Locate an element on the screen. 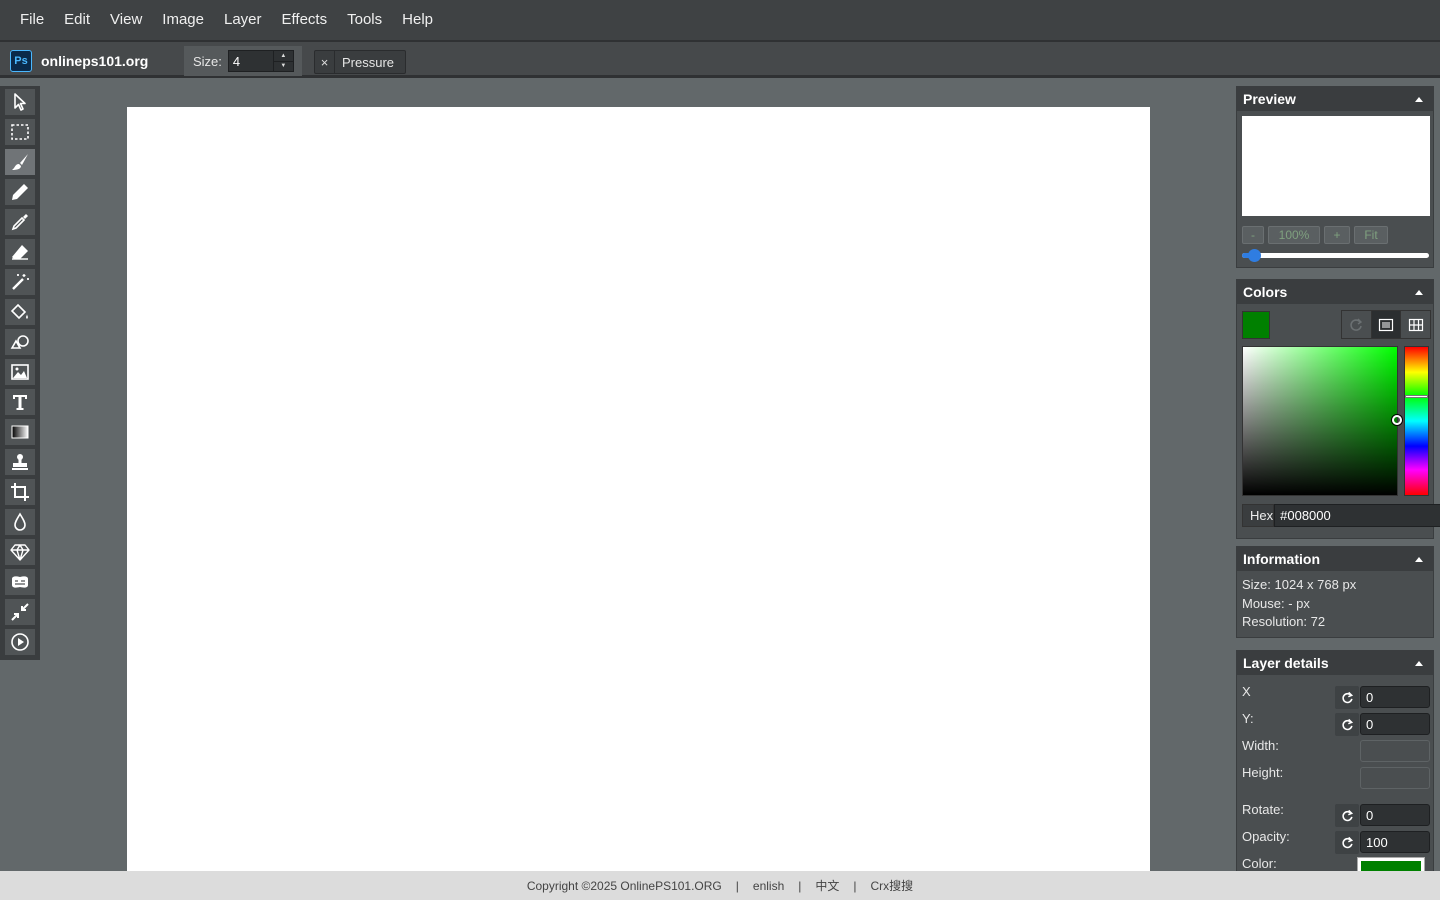 The height and width of the screenshot is (900, 1440). reset-y-button is located at coordinates (1347, 724).